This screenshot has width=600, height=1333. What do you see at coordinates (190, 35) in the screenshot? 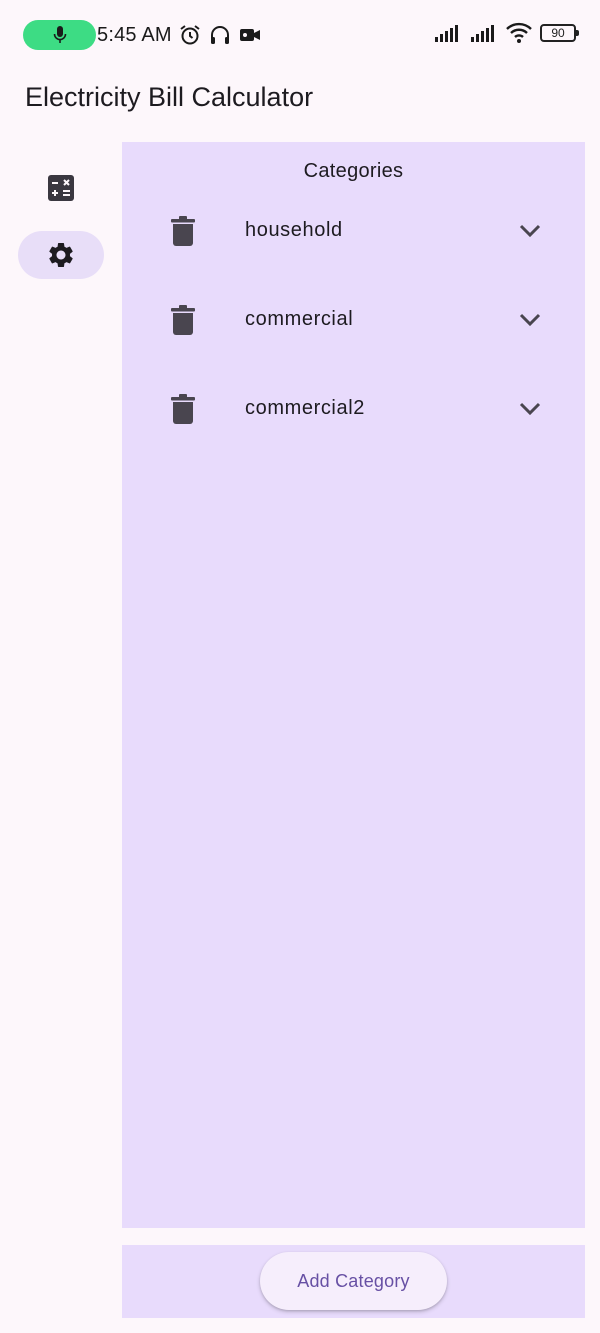
I see `alarm-icon` at bounding box center [190, 35].